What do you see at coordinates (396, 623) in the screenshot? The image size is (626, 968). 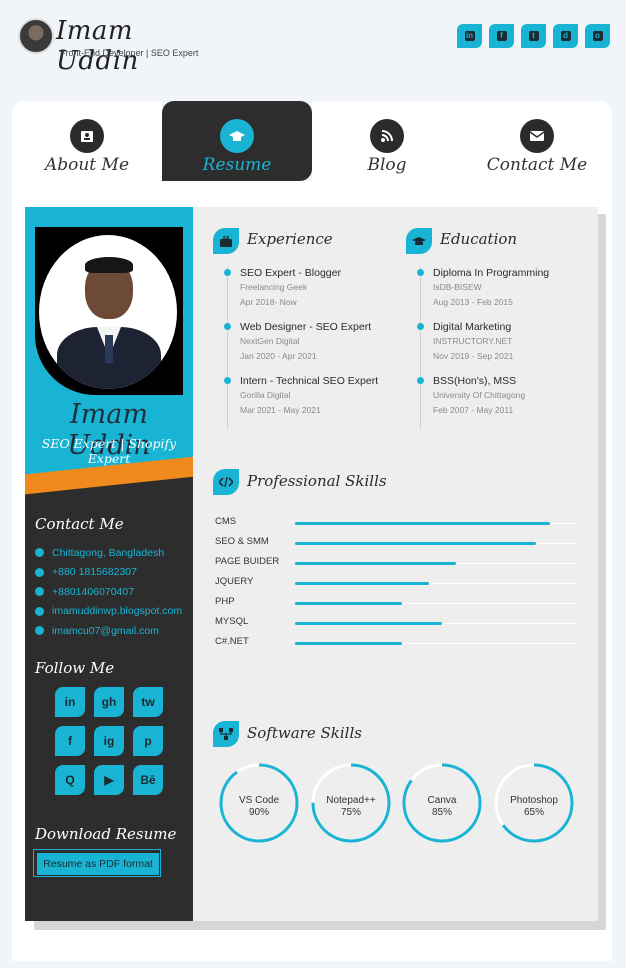 I see `skill-row: MYSQL` at bounding box center [396, 623].